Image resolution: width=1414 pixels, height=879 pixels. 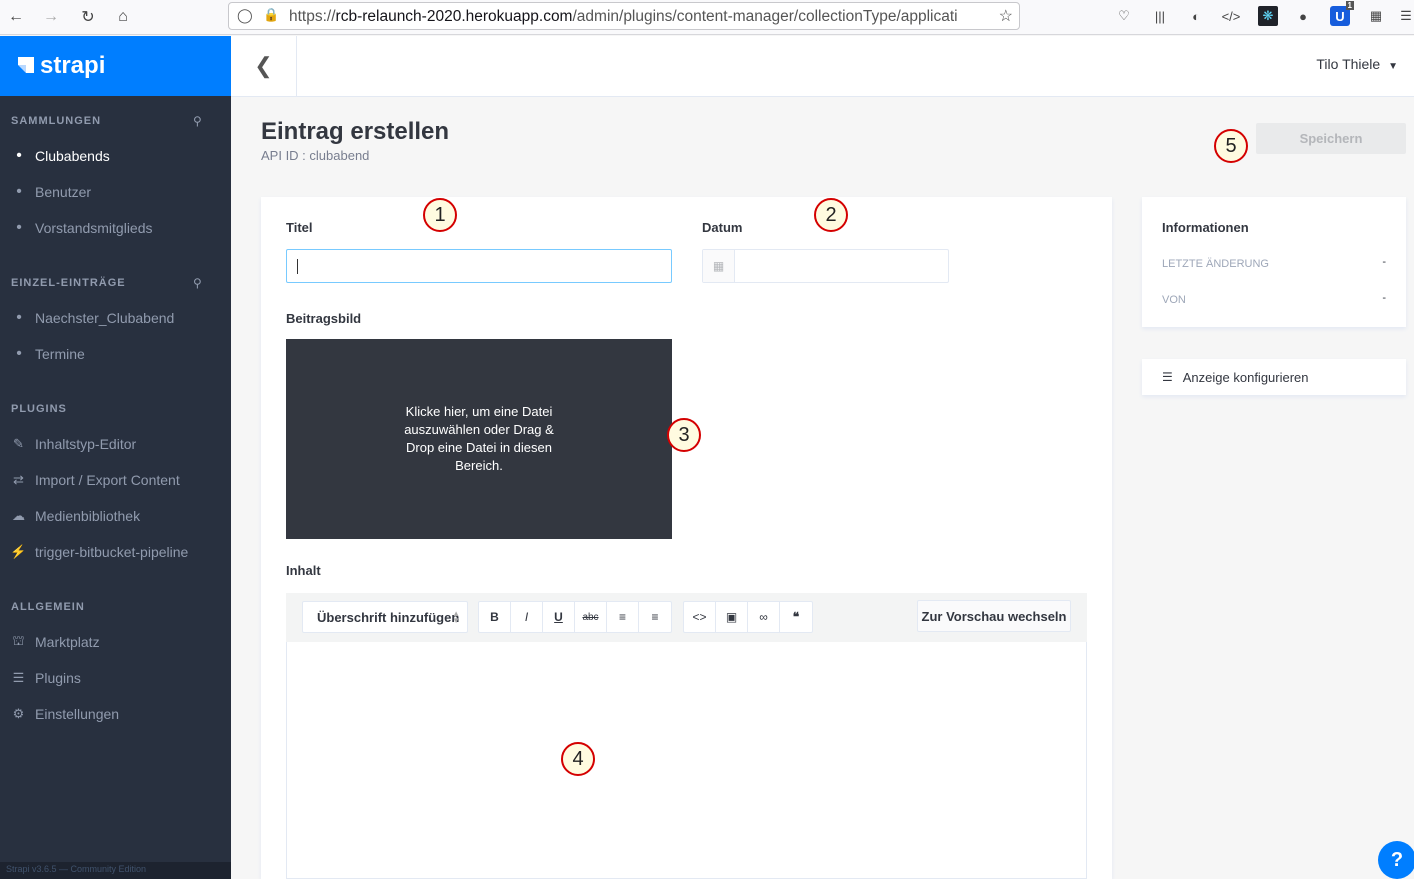 I want to click on by-label: Von, so click(x=1174, y=300).